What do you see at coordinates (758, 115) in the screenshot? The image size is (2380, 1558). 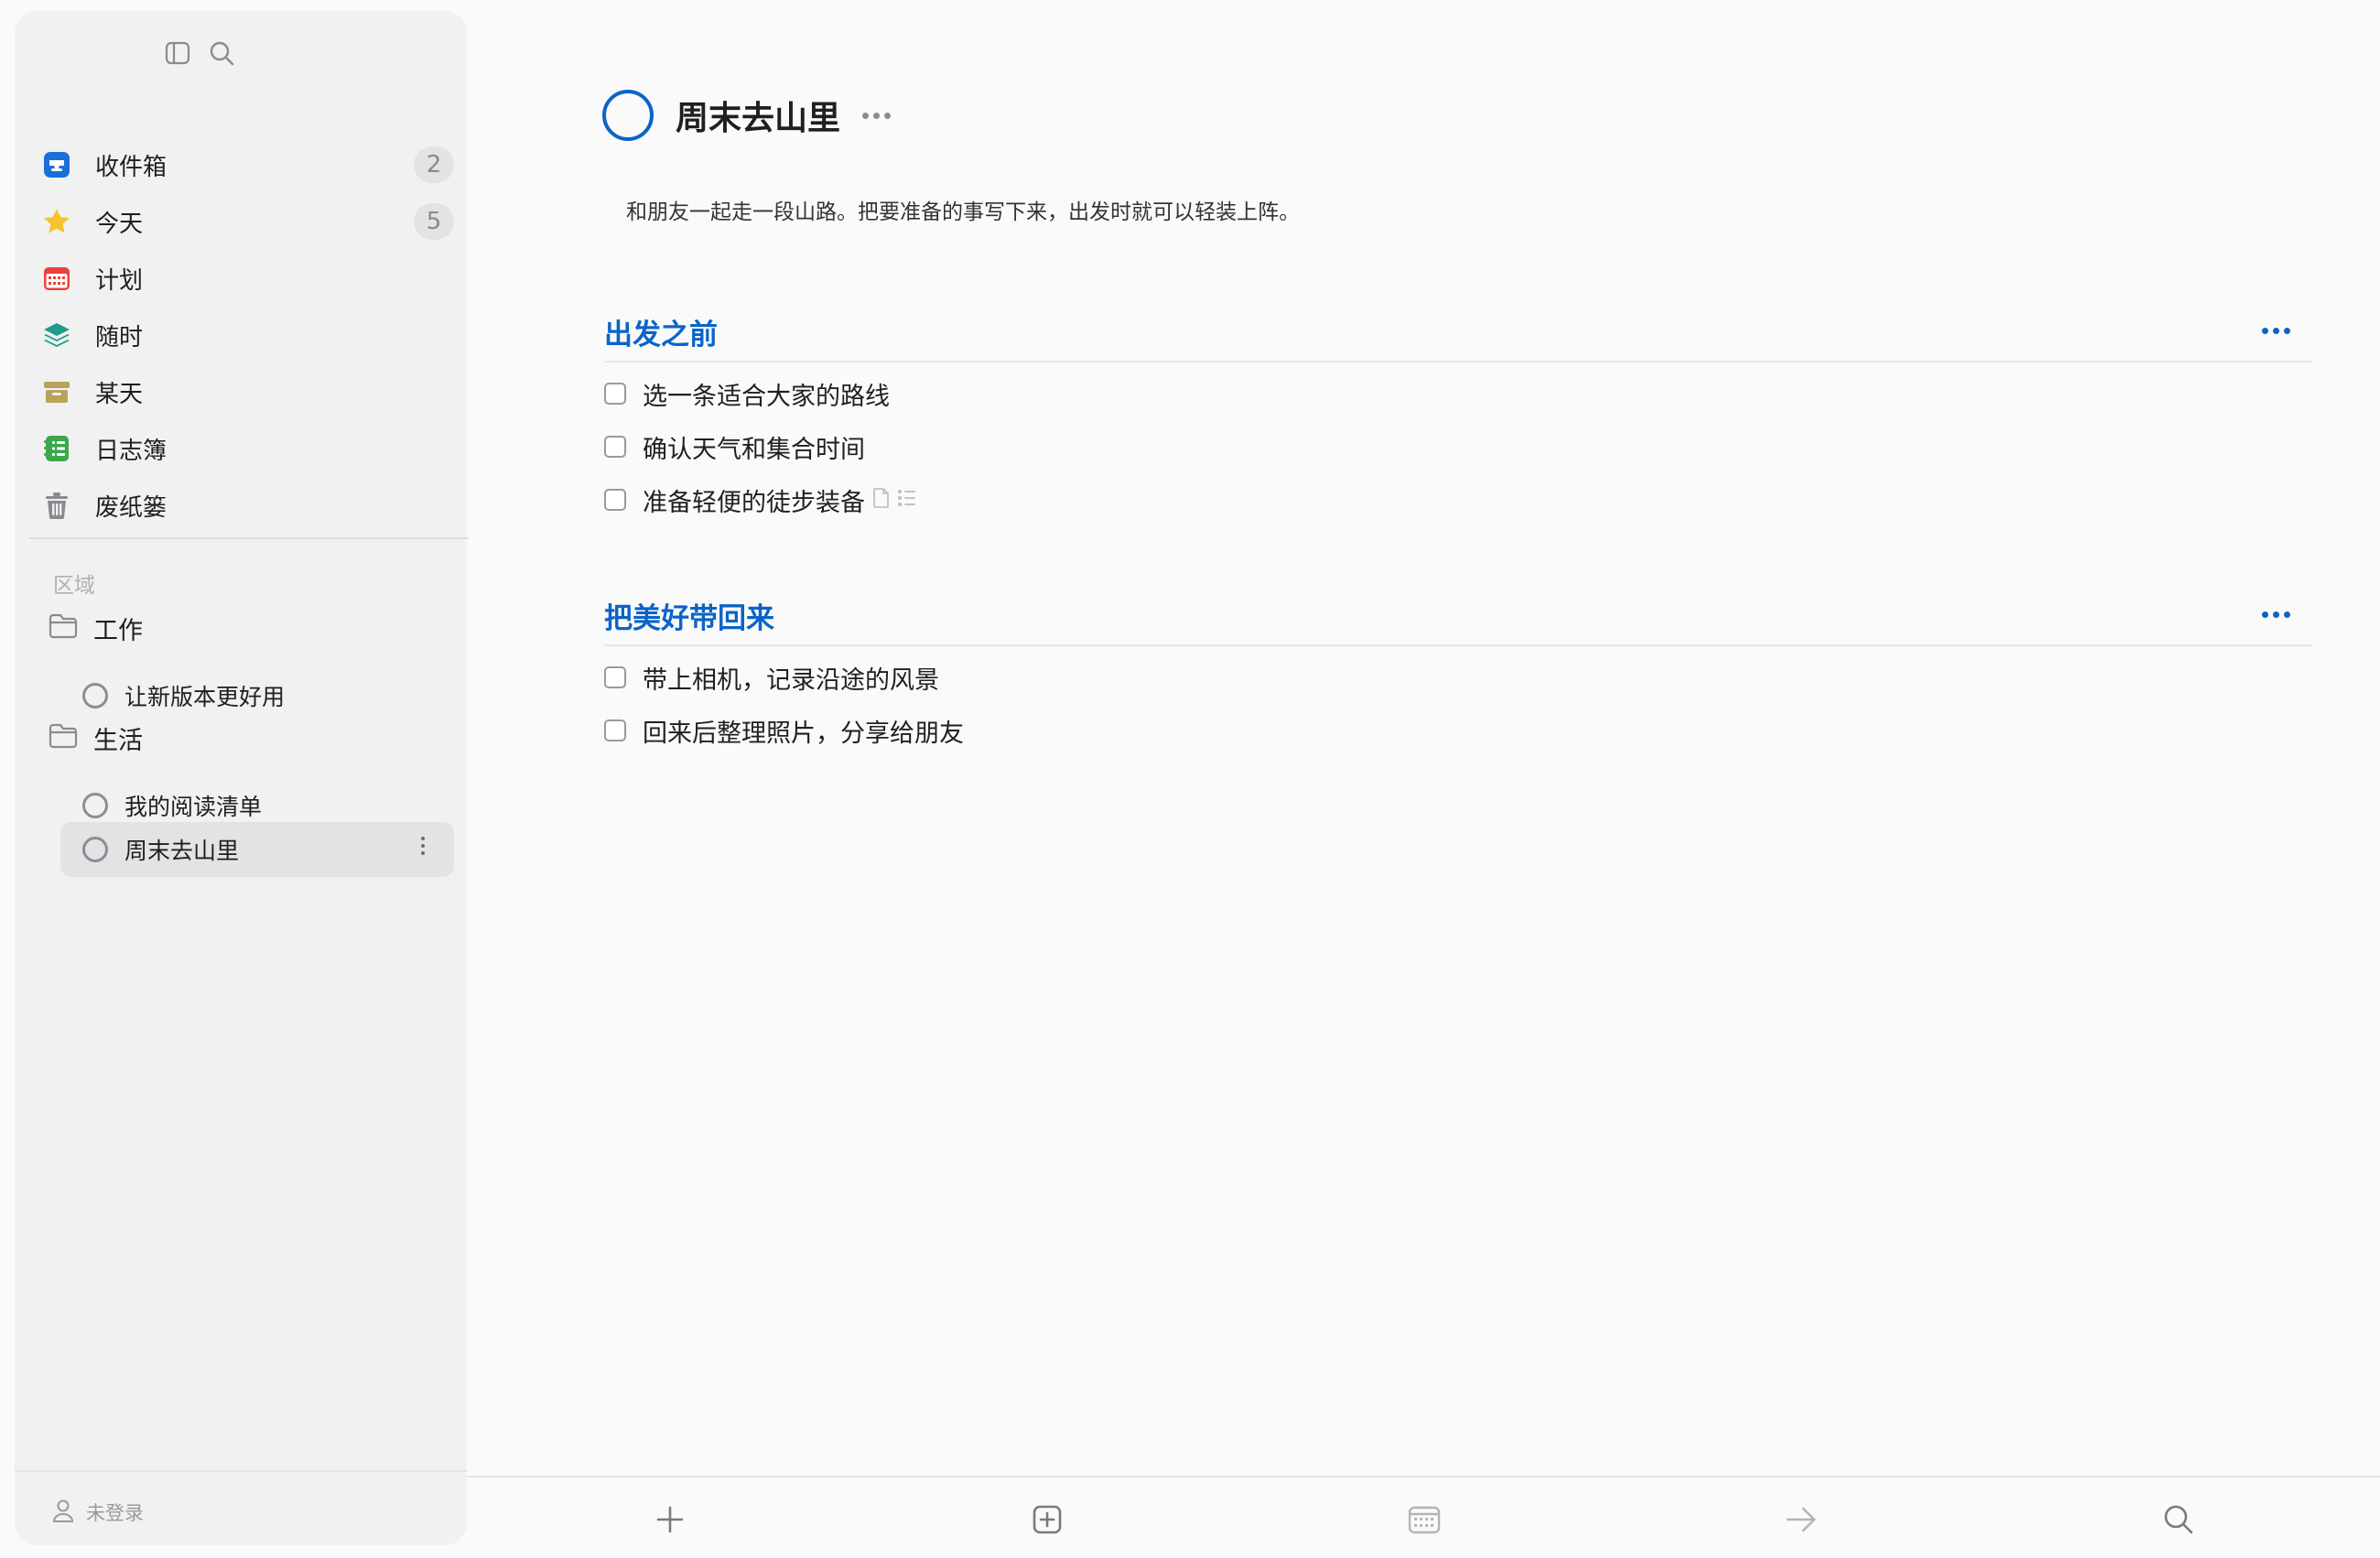 I see `page-title: 周末去山里` at bounding box center [758, 115].